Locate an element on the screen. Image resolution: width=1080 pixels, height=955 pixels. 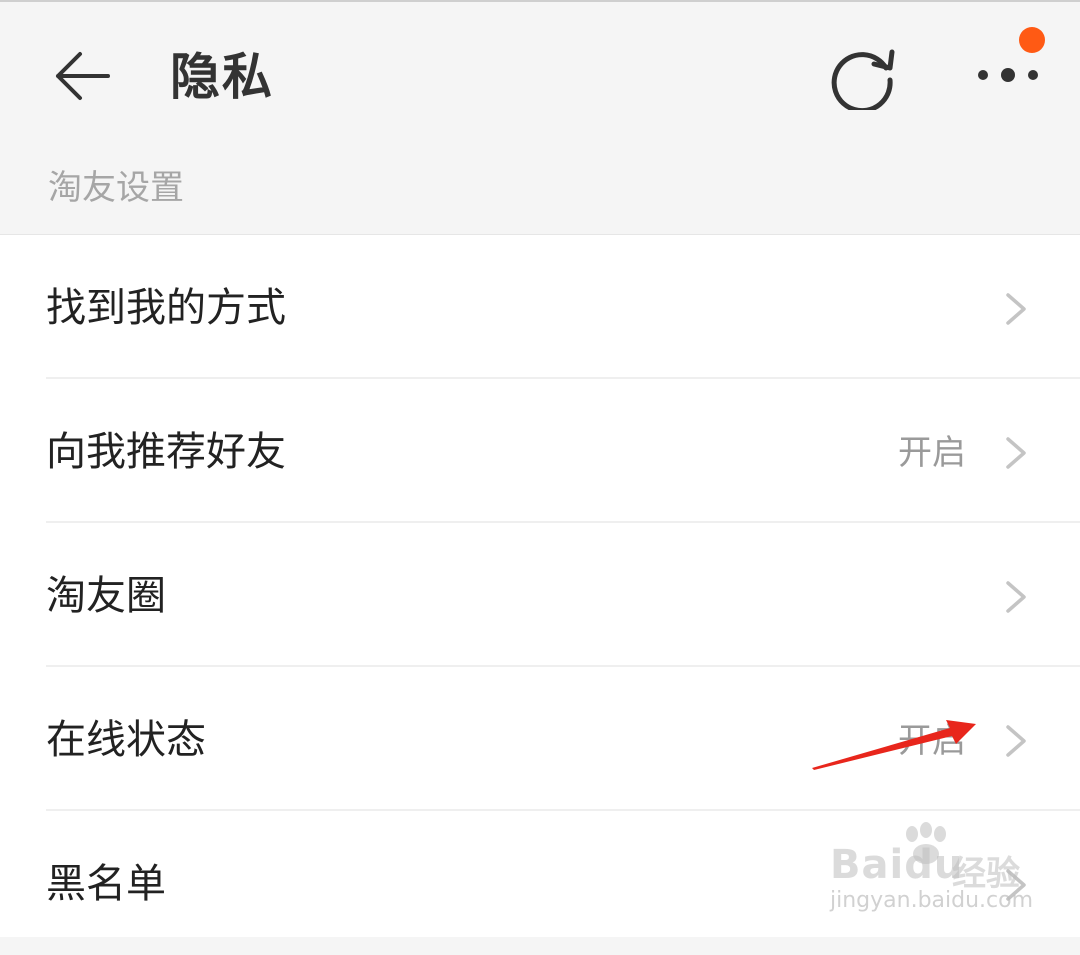
annotation-arrow-icon is located at coordinates (894, 745).